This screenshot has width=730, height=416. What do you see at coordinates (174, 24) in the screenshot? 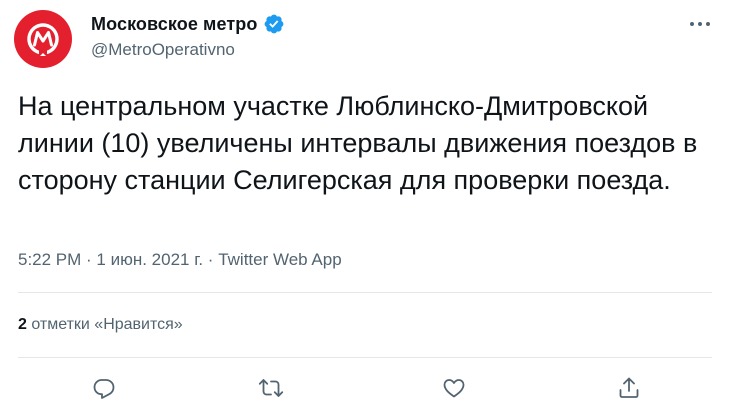
I see `display-name: Московское метро` at bounding box center [174, 24].